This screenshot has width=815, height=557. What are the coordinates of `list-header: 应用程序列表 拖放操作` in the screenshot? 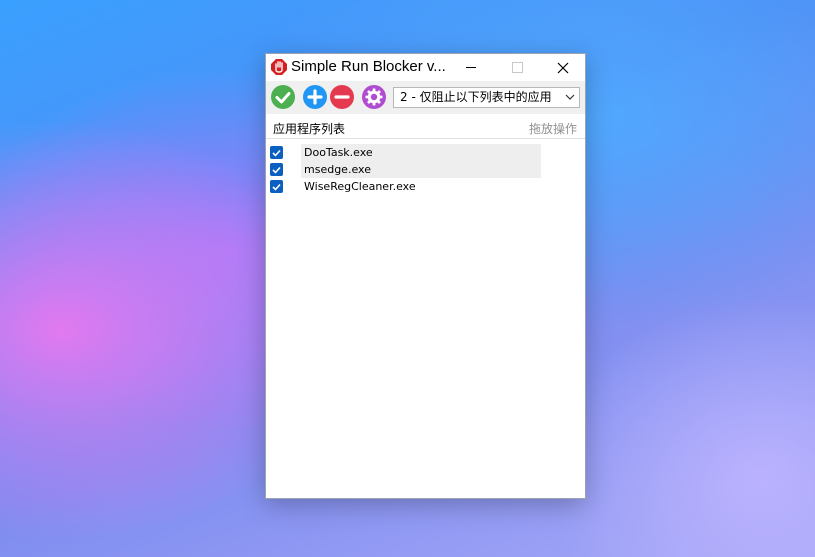 It's located at (425, 126).